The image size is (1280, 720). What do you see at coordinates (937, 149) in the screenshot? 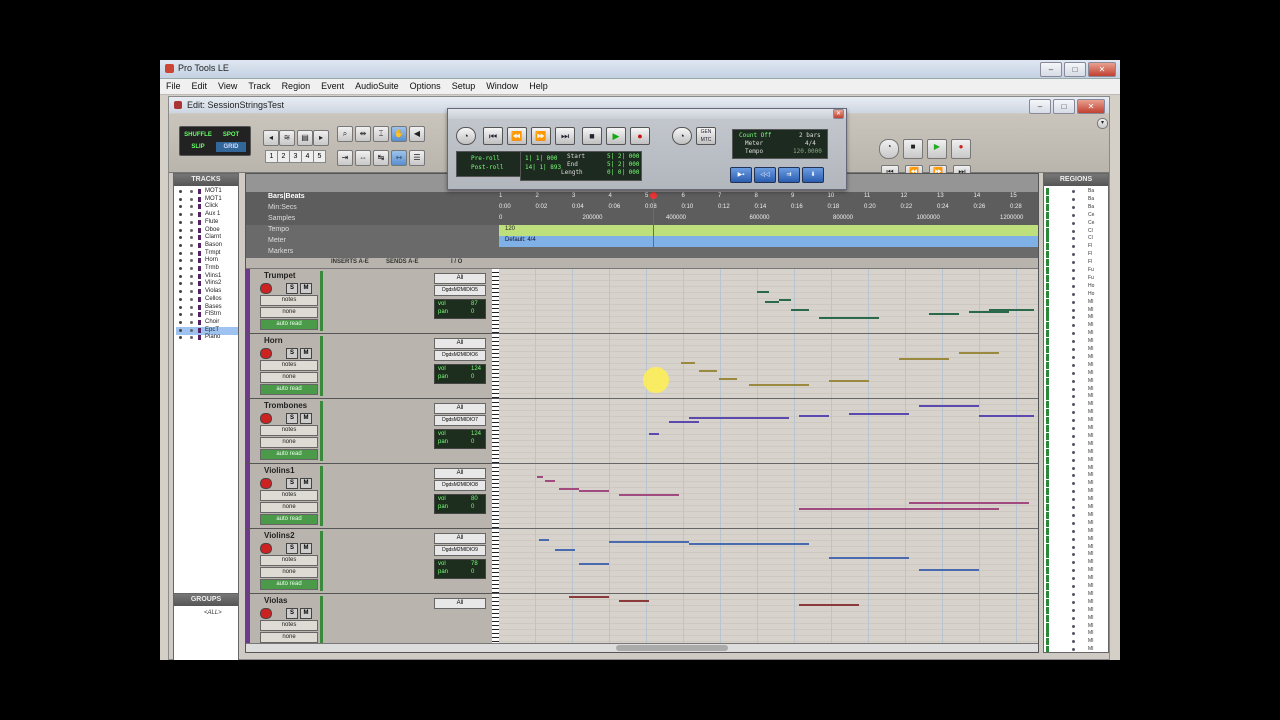
I see `toolbar-play-icon: ▶` at bounding box center [937, 149].